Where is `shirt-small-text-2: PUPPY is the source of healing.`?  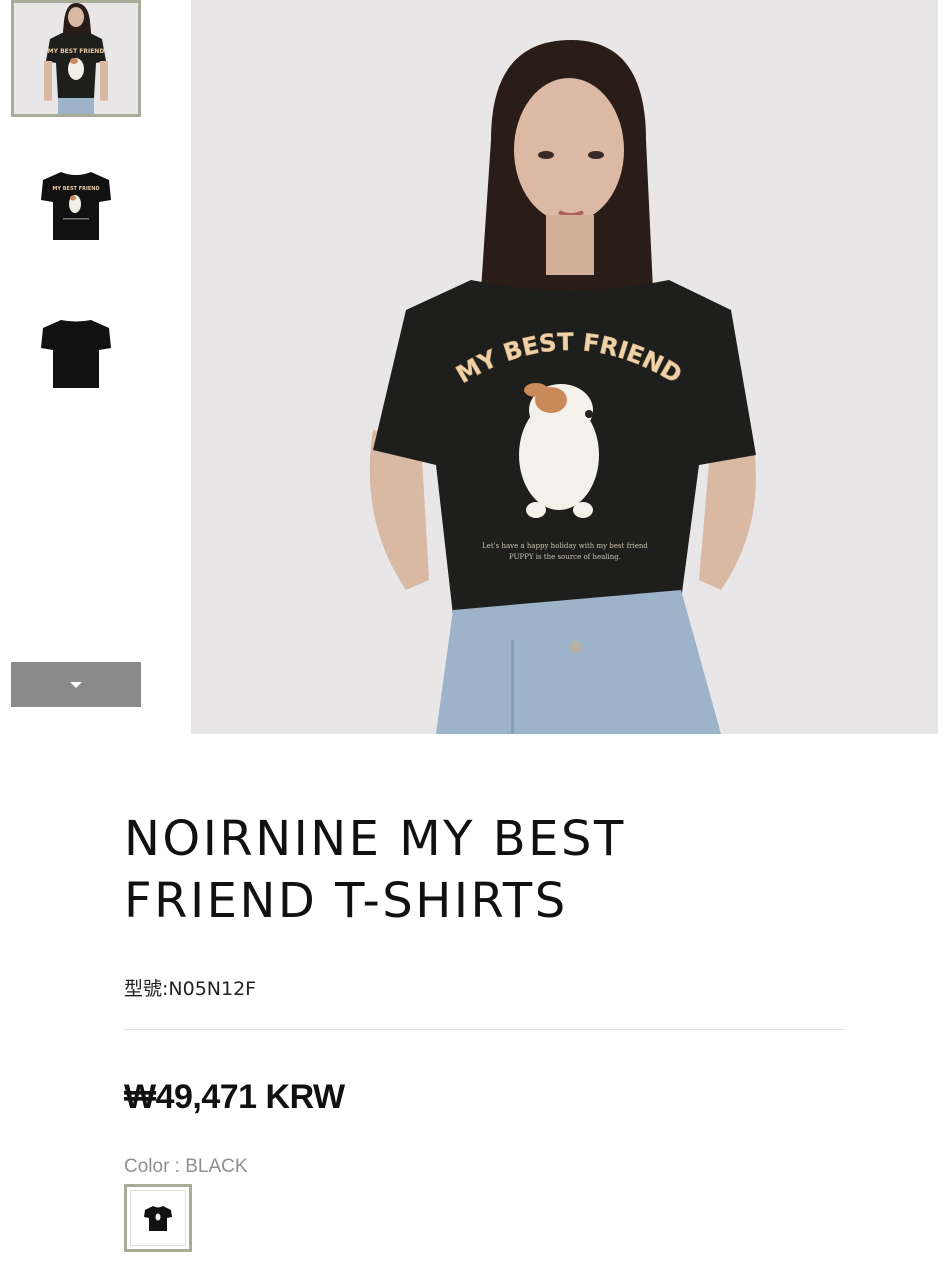
shirt-small-text-2: PUPPY is the source of healing. is located at coordinates (565, 557).